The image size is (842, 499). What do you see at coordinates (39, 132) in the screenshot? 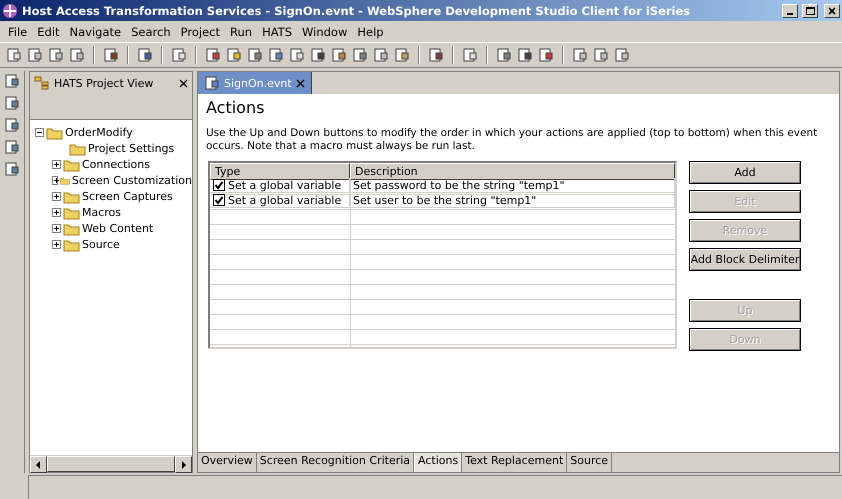
I see `collapse-icon` at bounding box center [39, 132].